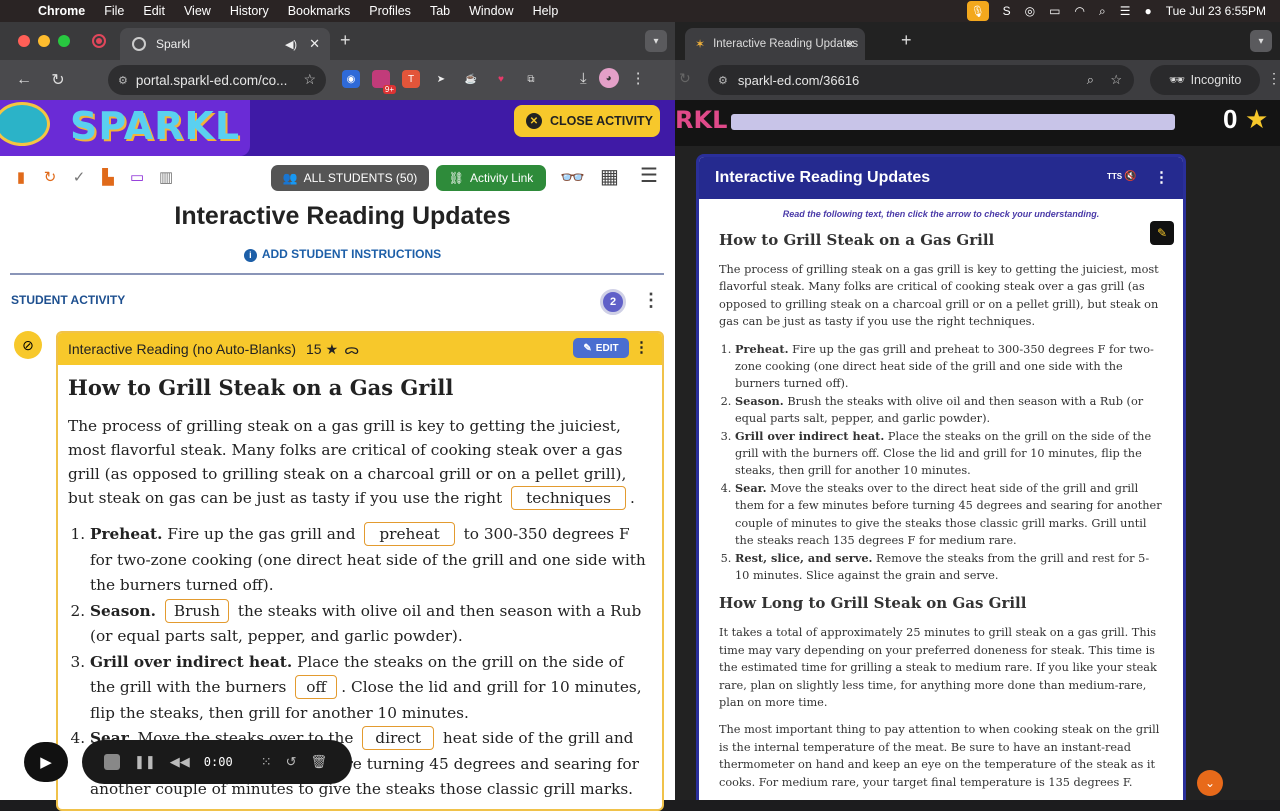 This screenshot has width=1280, height=811. I want to click on profile-avatar: ◕, so click(608, 78).